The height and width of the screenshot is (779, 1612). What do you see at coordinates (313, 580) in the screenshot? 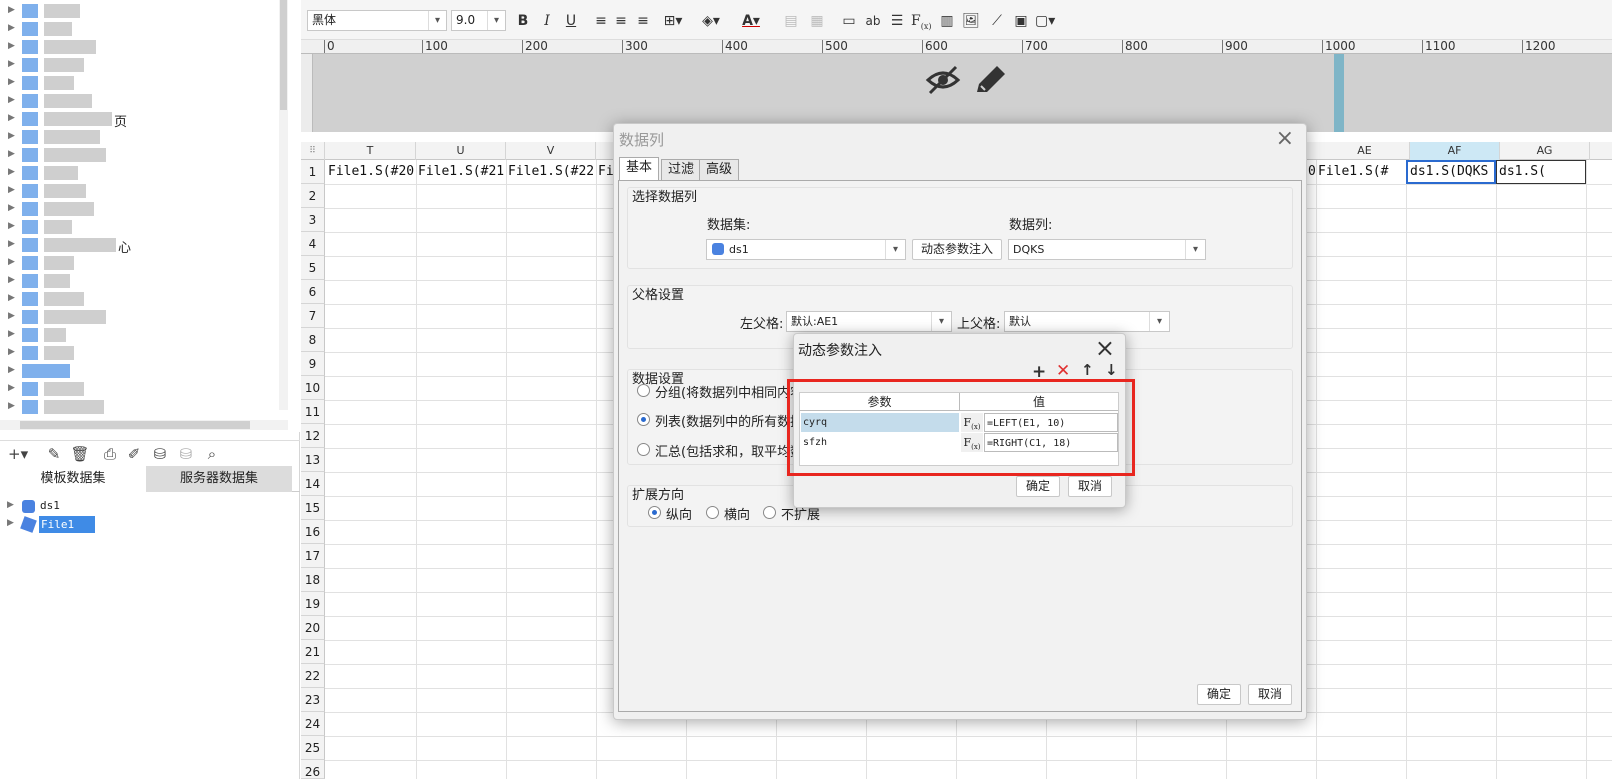
I see `row-header: 18` at bounding box center [313, 580].